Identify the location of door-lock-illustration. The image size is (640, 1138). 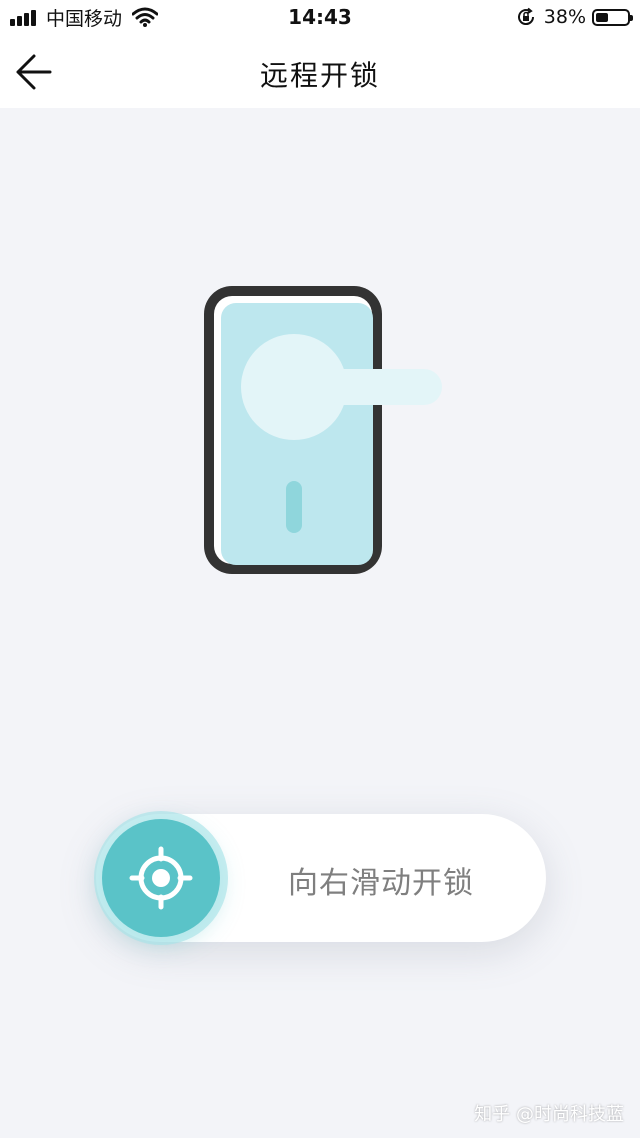
(320, 430).